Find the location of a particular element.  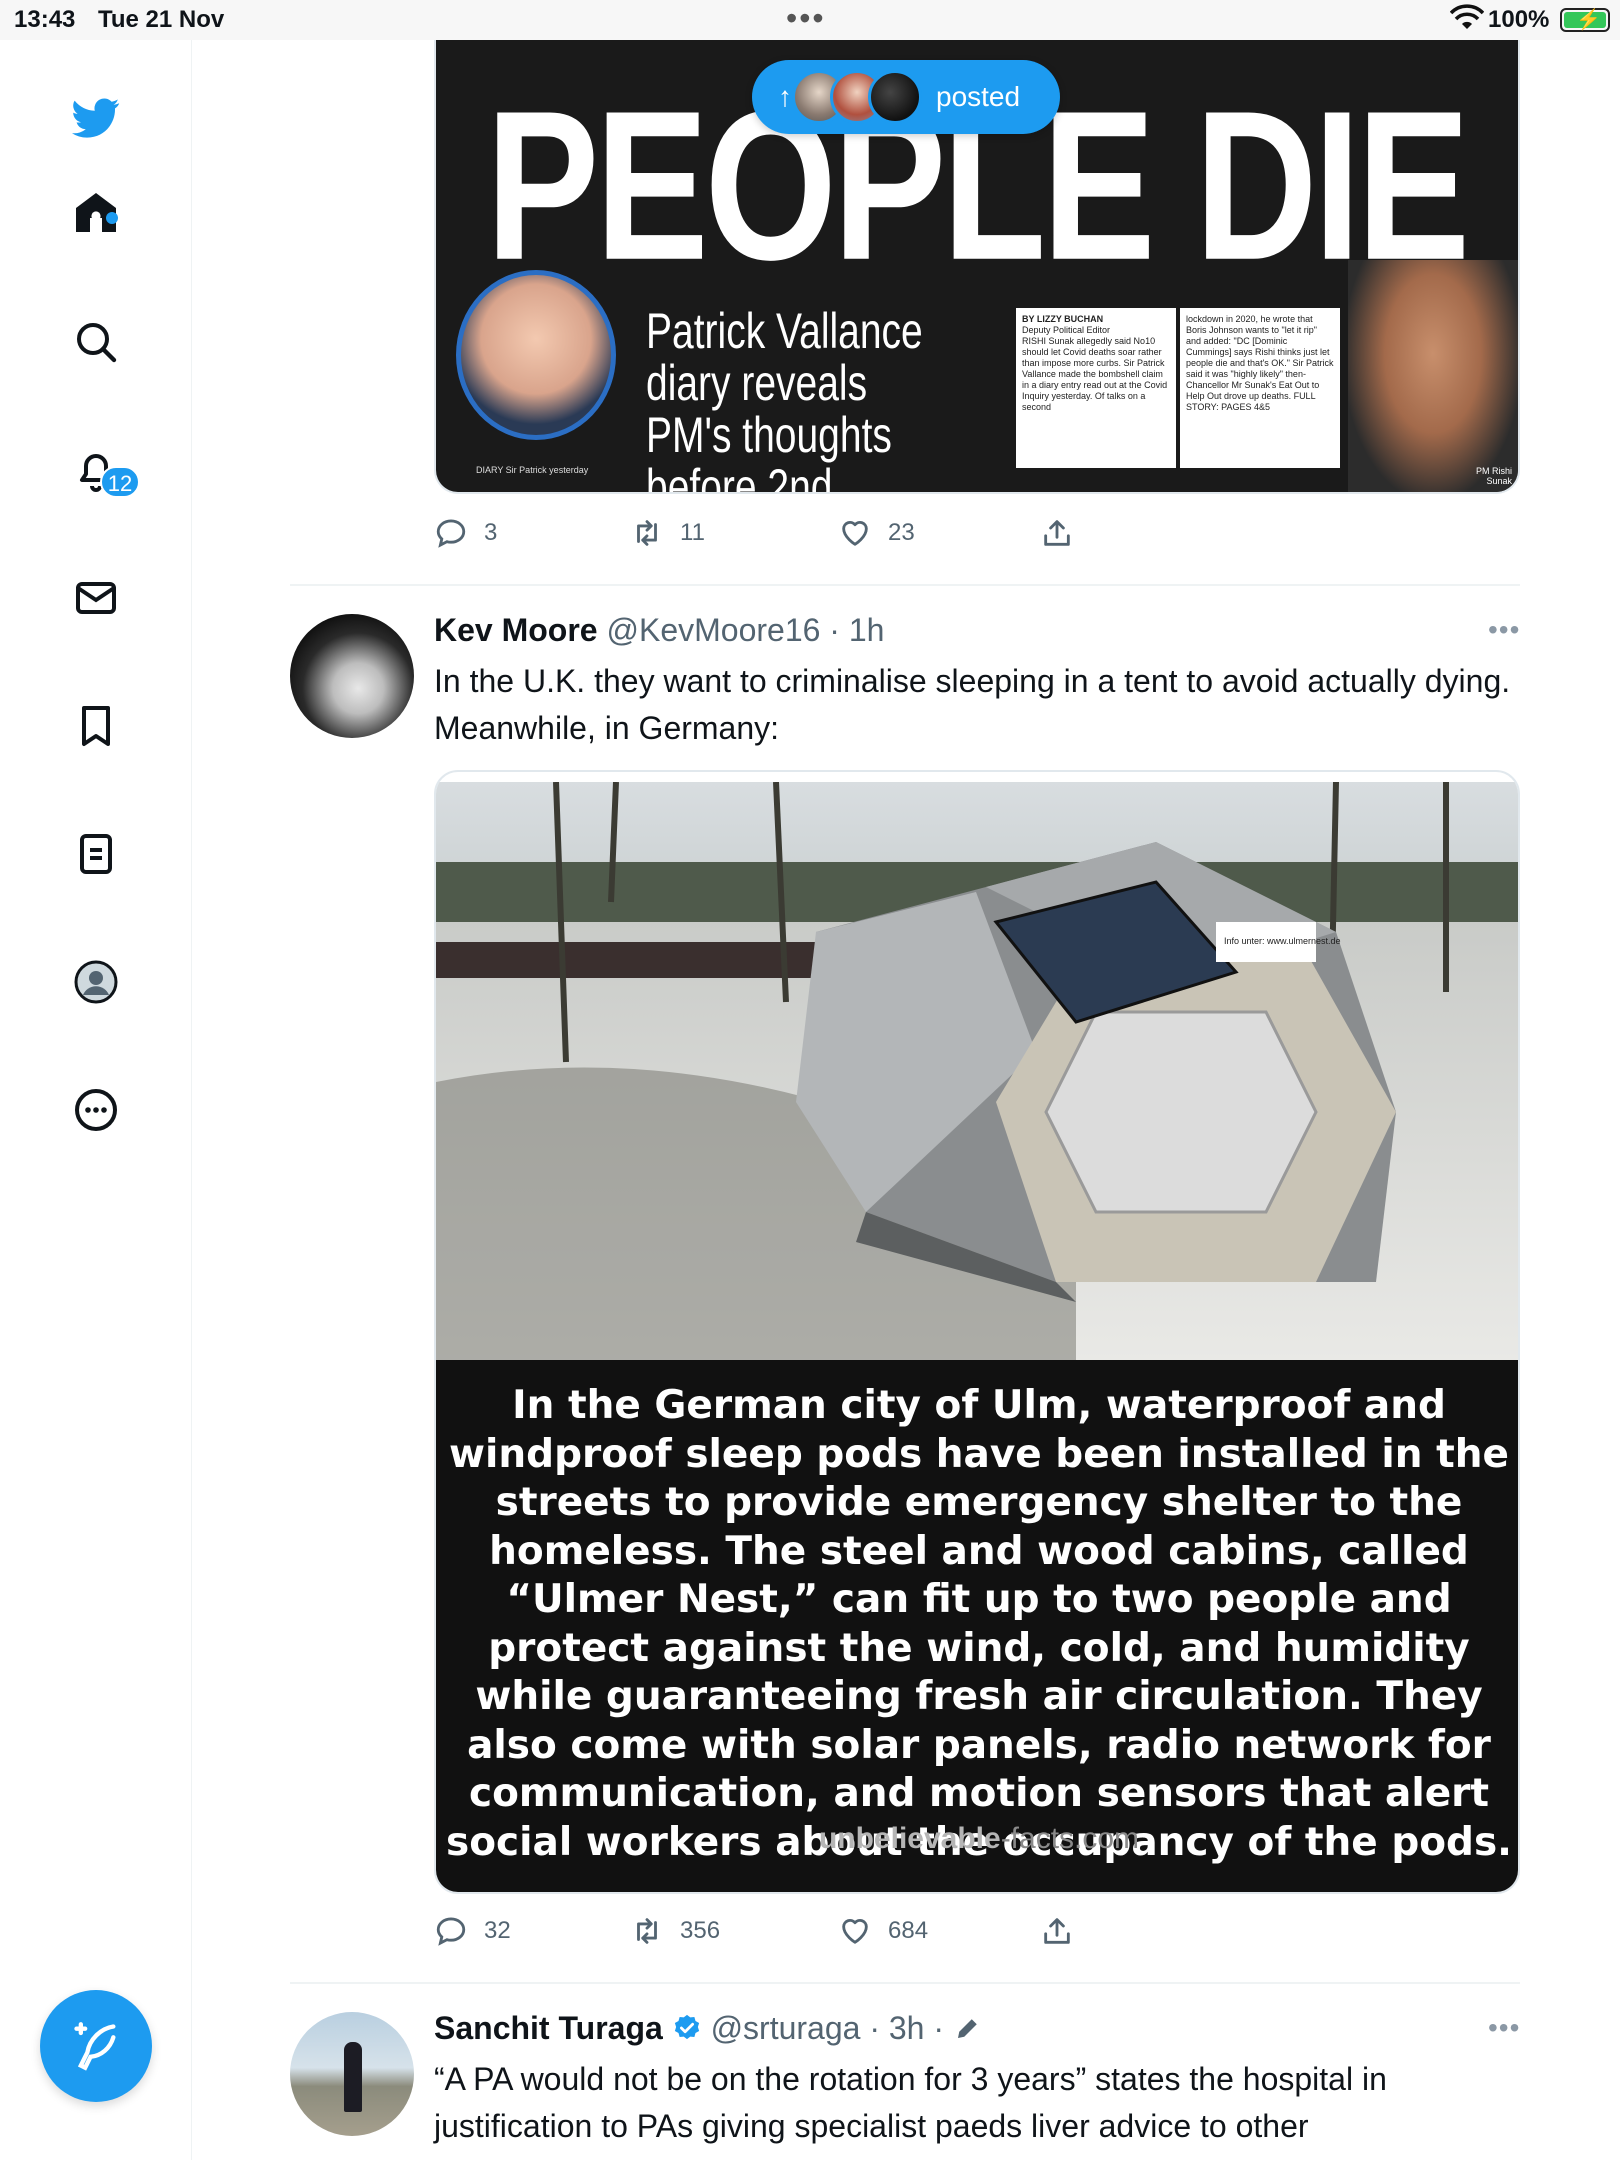

status-bar: 13:43 Tue 21 Nov ••• 100% ⚡ is located at coordinates (810, 20).